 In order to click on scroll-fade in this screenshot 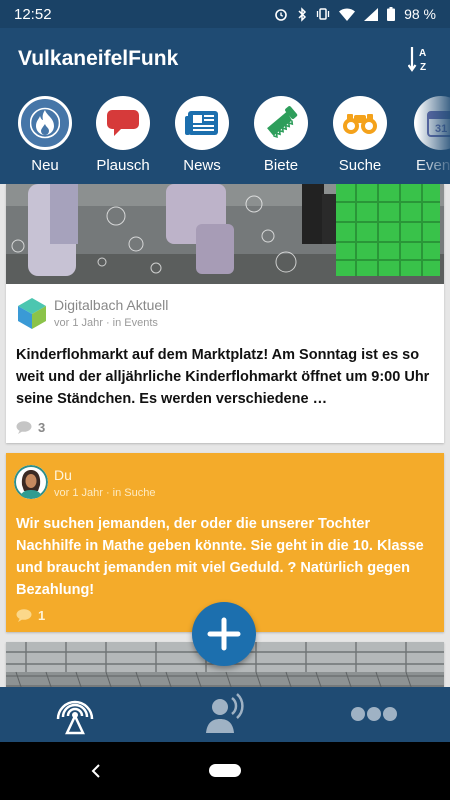, I will do `click(433, 137)`.